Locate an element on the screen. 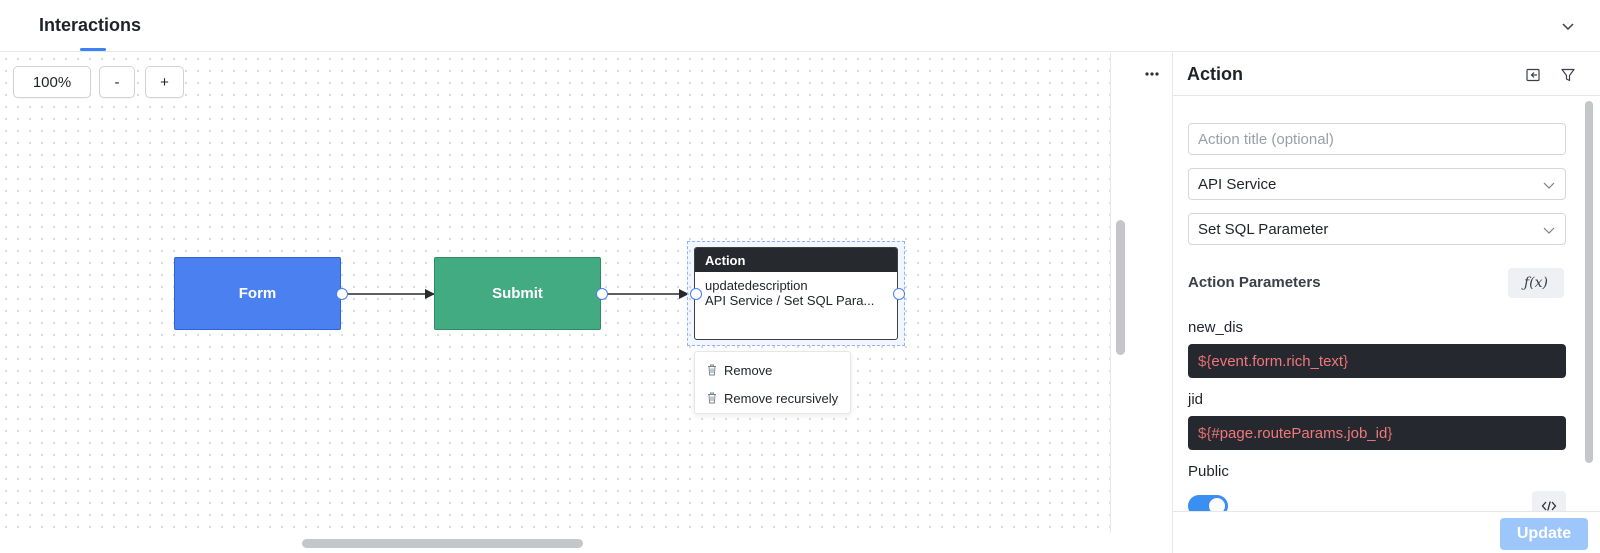  node-context-menu: Remove Remove recursively is located at coordinates (772, 382).